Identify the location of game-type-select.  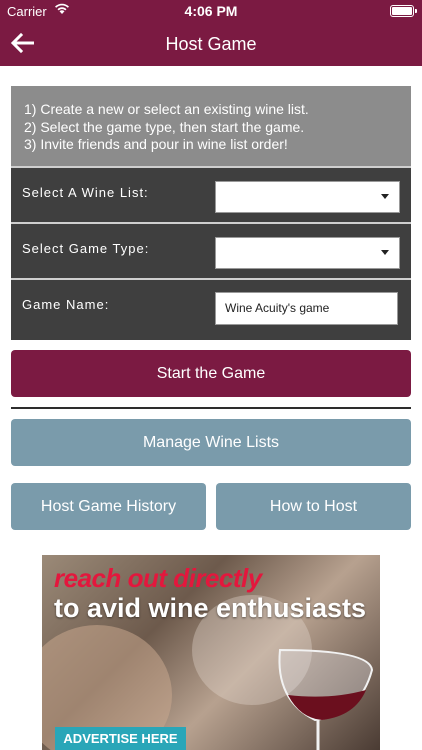
(307, 253).